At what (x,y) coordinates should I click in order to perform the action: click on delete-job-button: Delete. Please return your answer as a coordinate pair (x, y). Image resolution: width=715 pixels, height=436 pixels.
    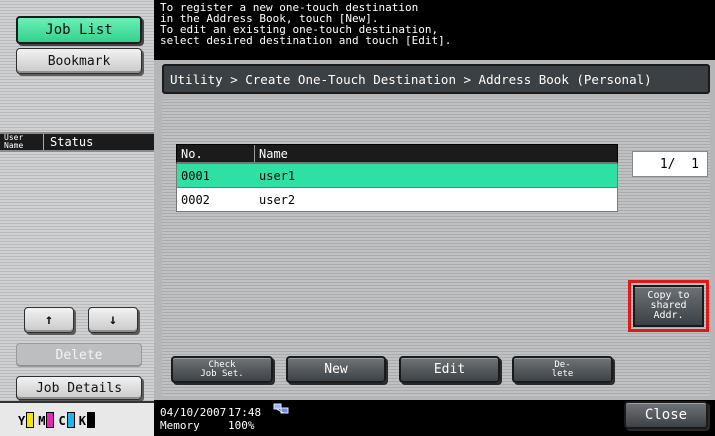
    Looking at the image, I should click on (79, 355).